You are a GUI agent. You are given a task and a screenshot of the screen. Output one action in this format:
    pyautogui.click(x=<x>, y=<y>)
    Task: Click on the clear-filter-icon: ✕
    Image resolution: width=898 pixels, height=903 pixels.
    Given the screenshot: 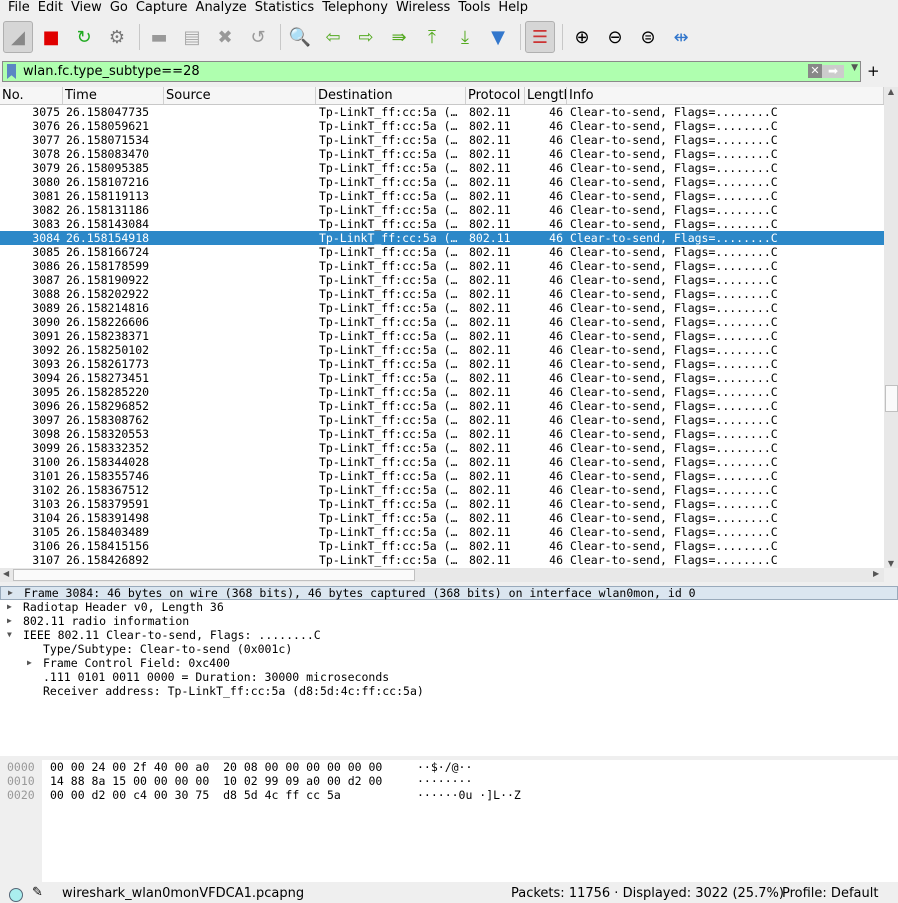 What is the action you would take?
    pyautogui.click(x=815, y=71)
    